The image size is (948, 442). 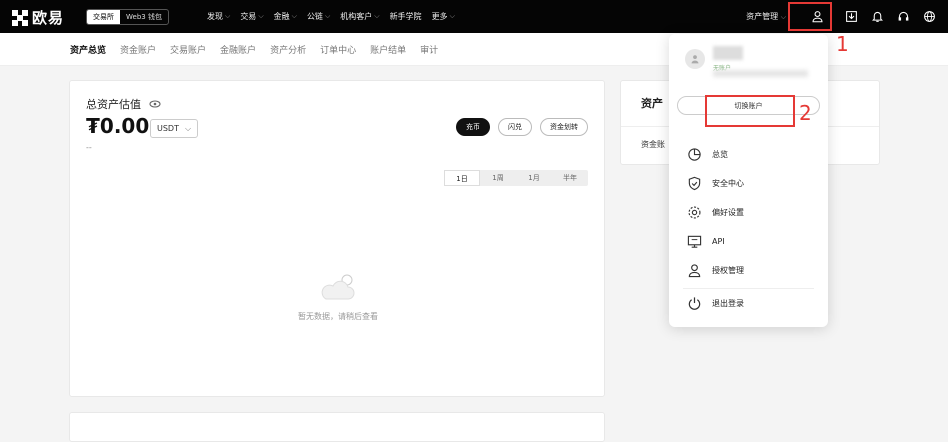 I want to click on menu-item-label: 安全中心, so click(x=728, y=183).